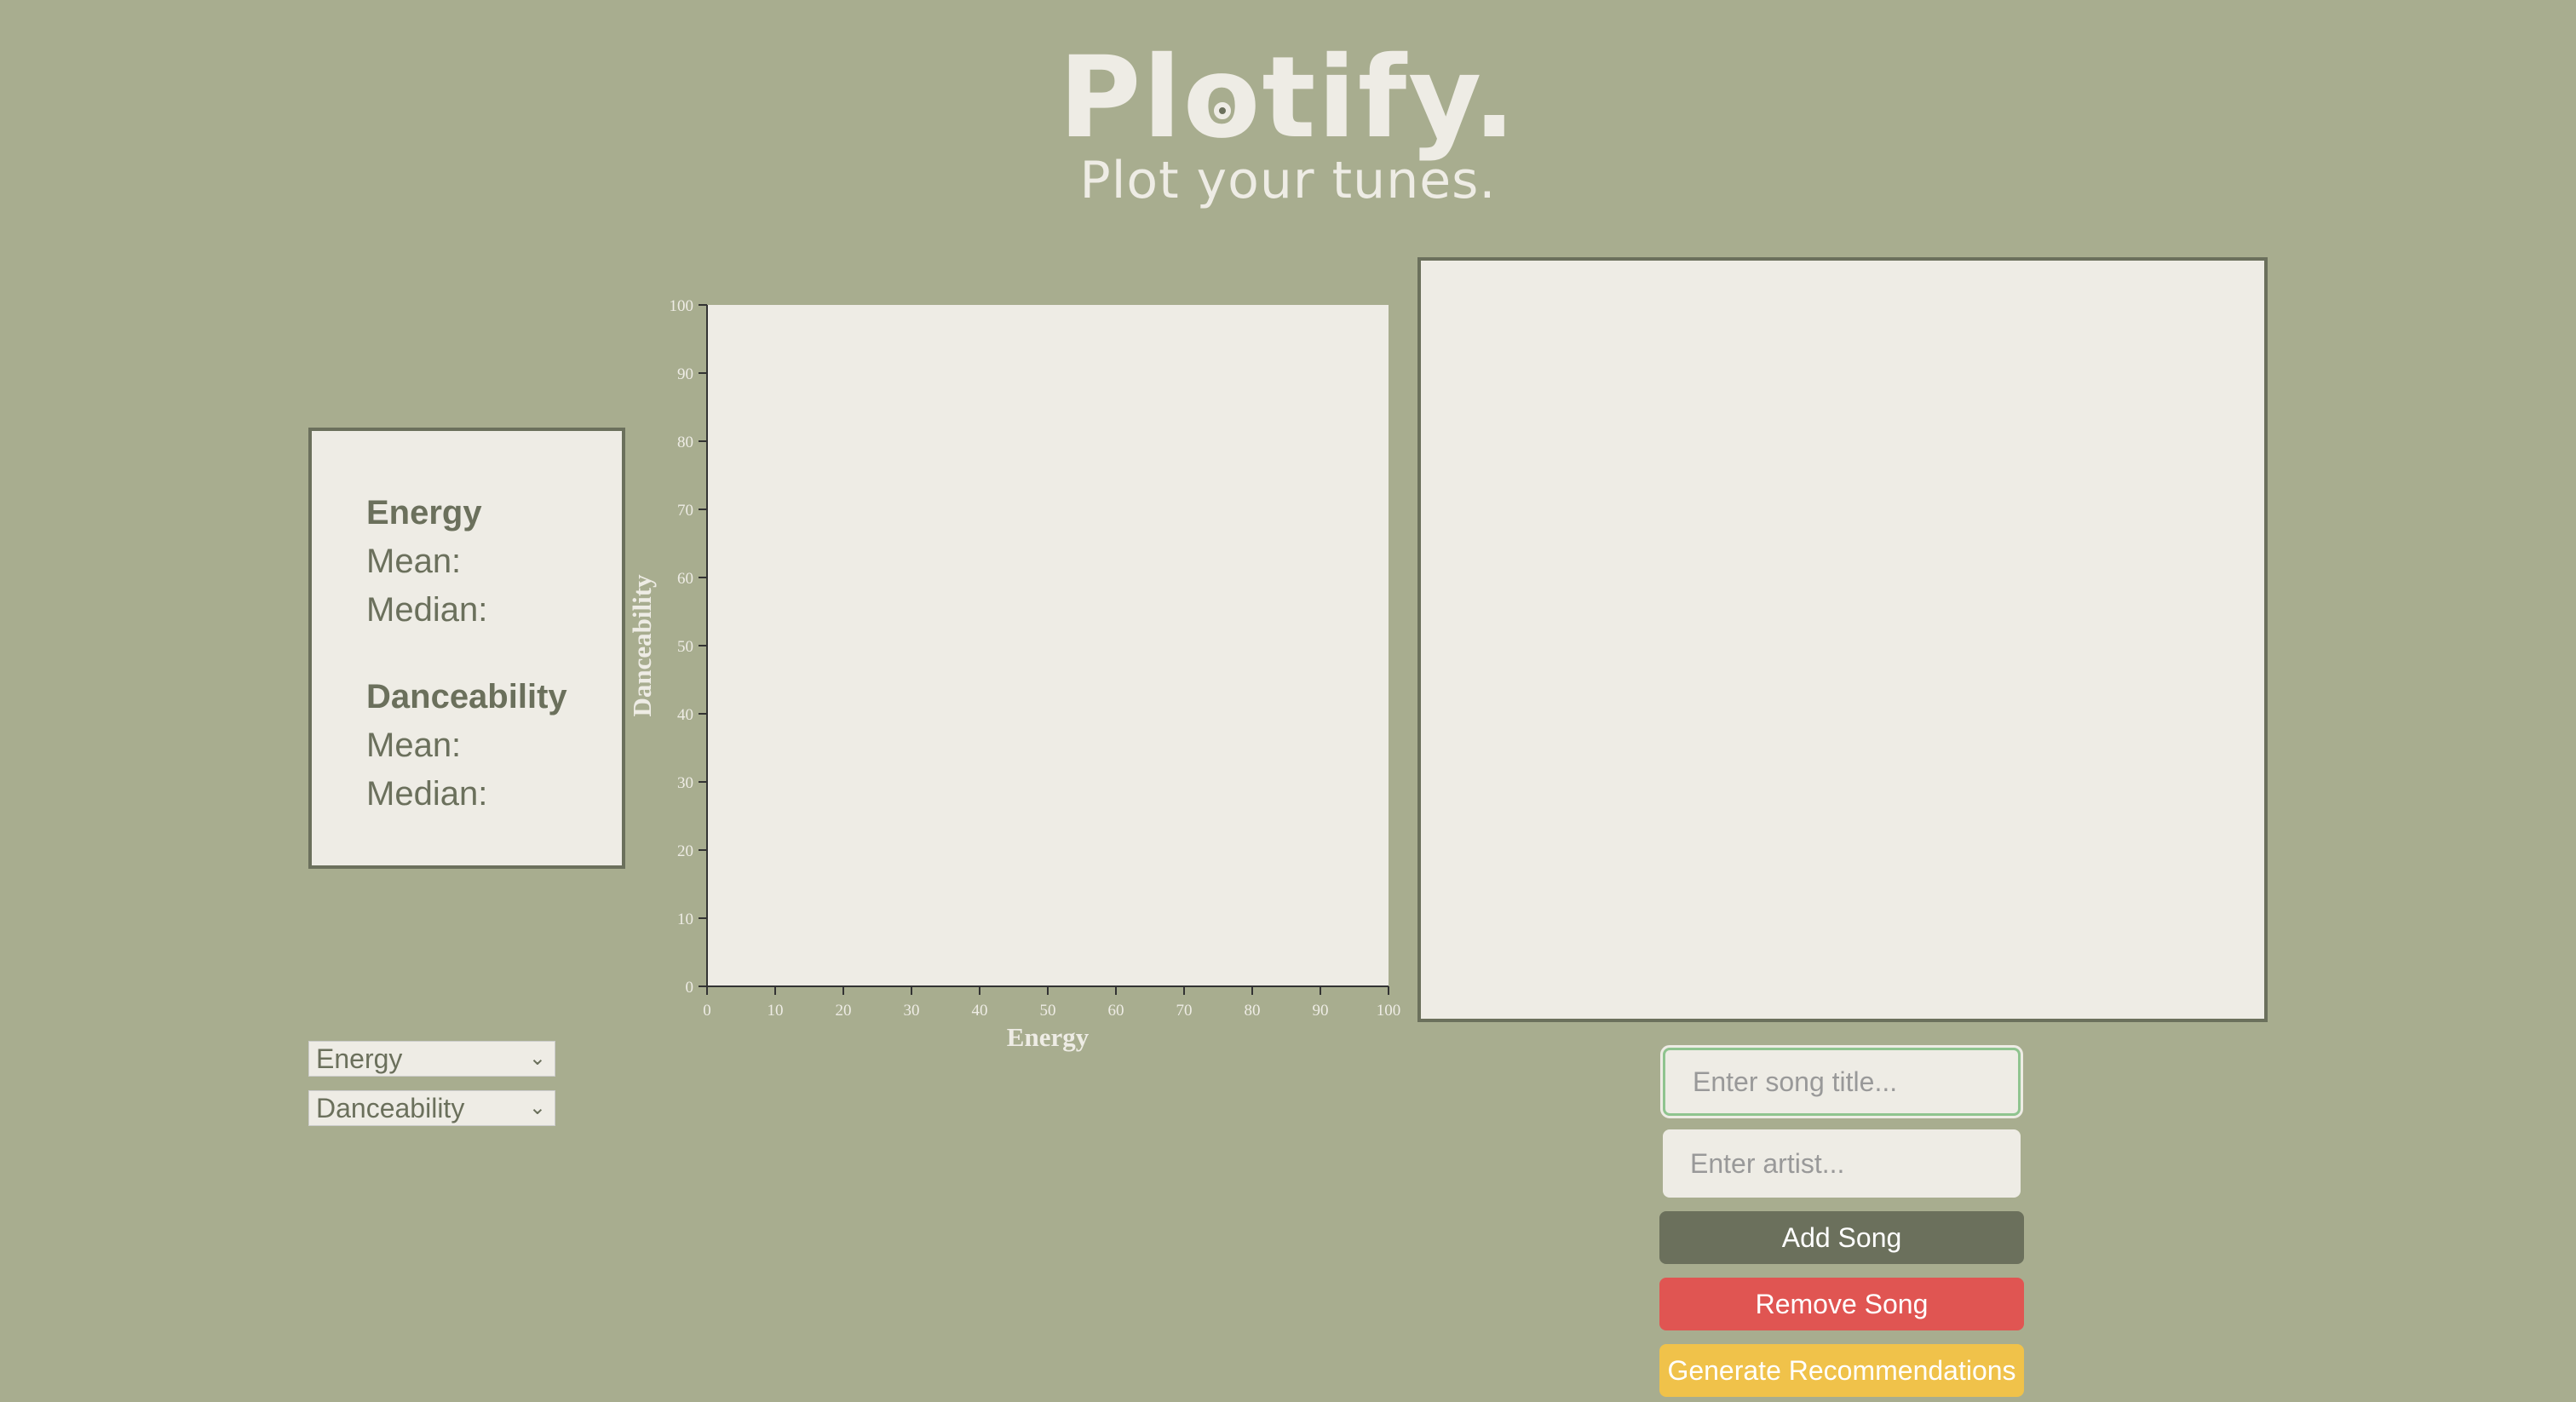  Describe the element at coordinates (644, 645) in the screenshot. I see `y-axis-title: Danceability` at that location.